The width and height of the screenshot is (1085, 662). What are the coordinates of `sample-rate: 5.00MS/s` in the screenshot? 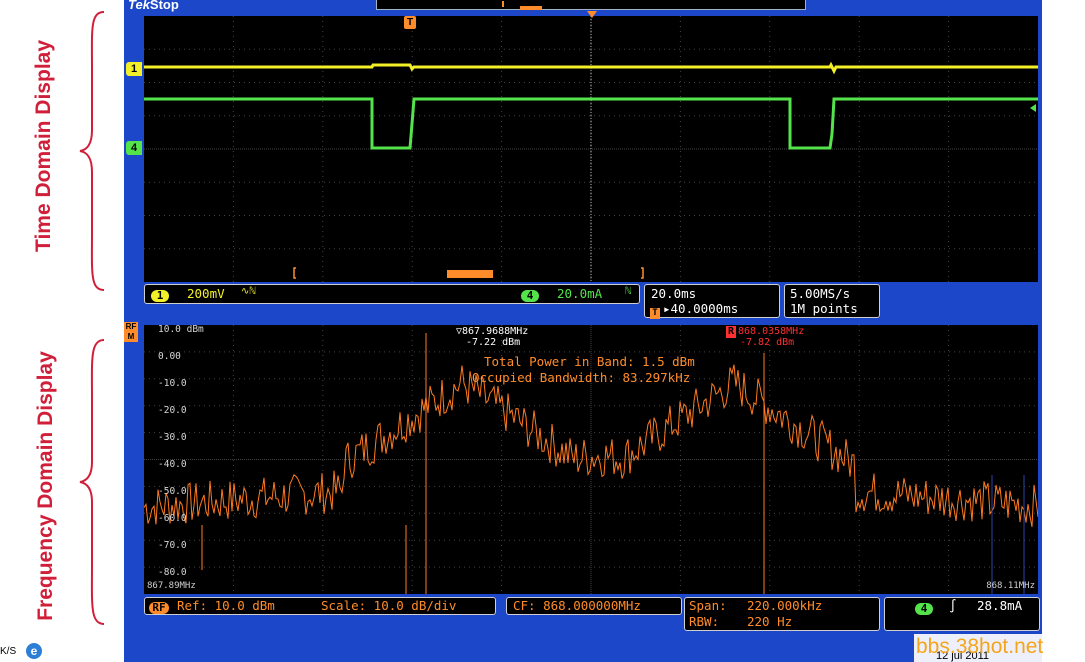 It's located at (820, 293).